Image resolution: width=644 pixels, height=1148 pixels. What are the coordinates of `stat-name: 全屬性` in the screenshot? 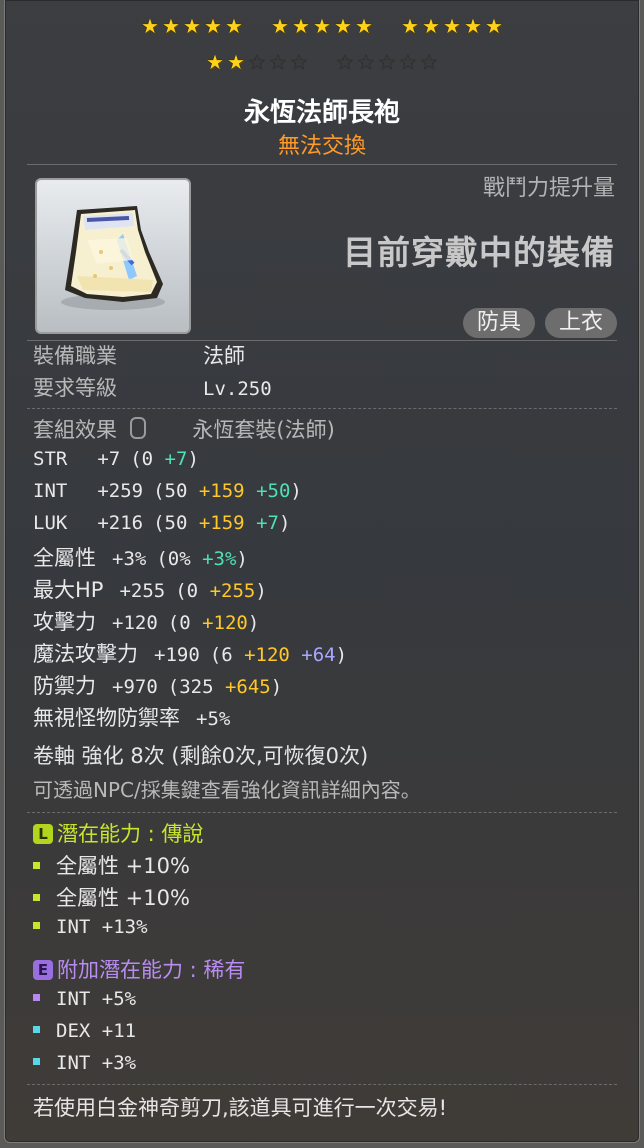 It's located at (64, 558).